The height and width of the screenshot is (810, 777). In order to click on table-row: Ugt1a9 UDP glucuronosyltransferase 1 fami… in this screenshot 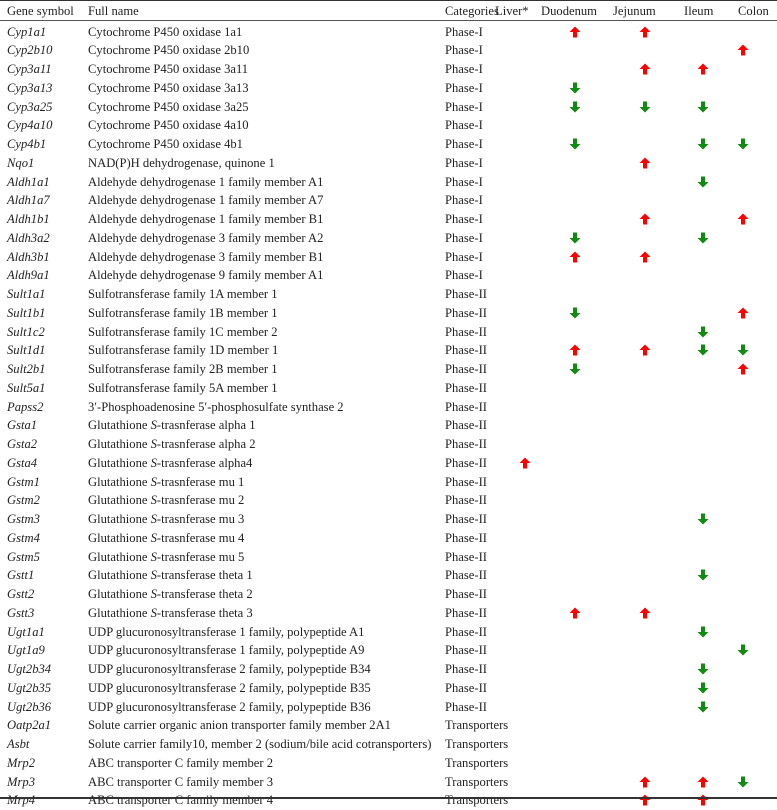, I will do `click(388, 650)`.